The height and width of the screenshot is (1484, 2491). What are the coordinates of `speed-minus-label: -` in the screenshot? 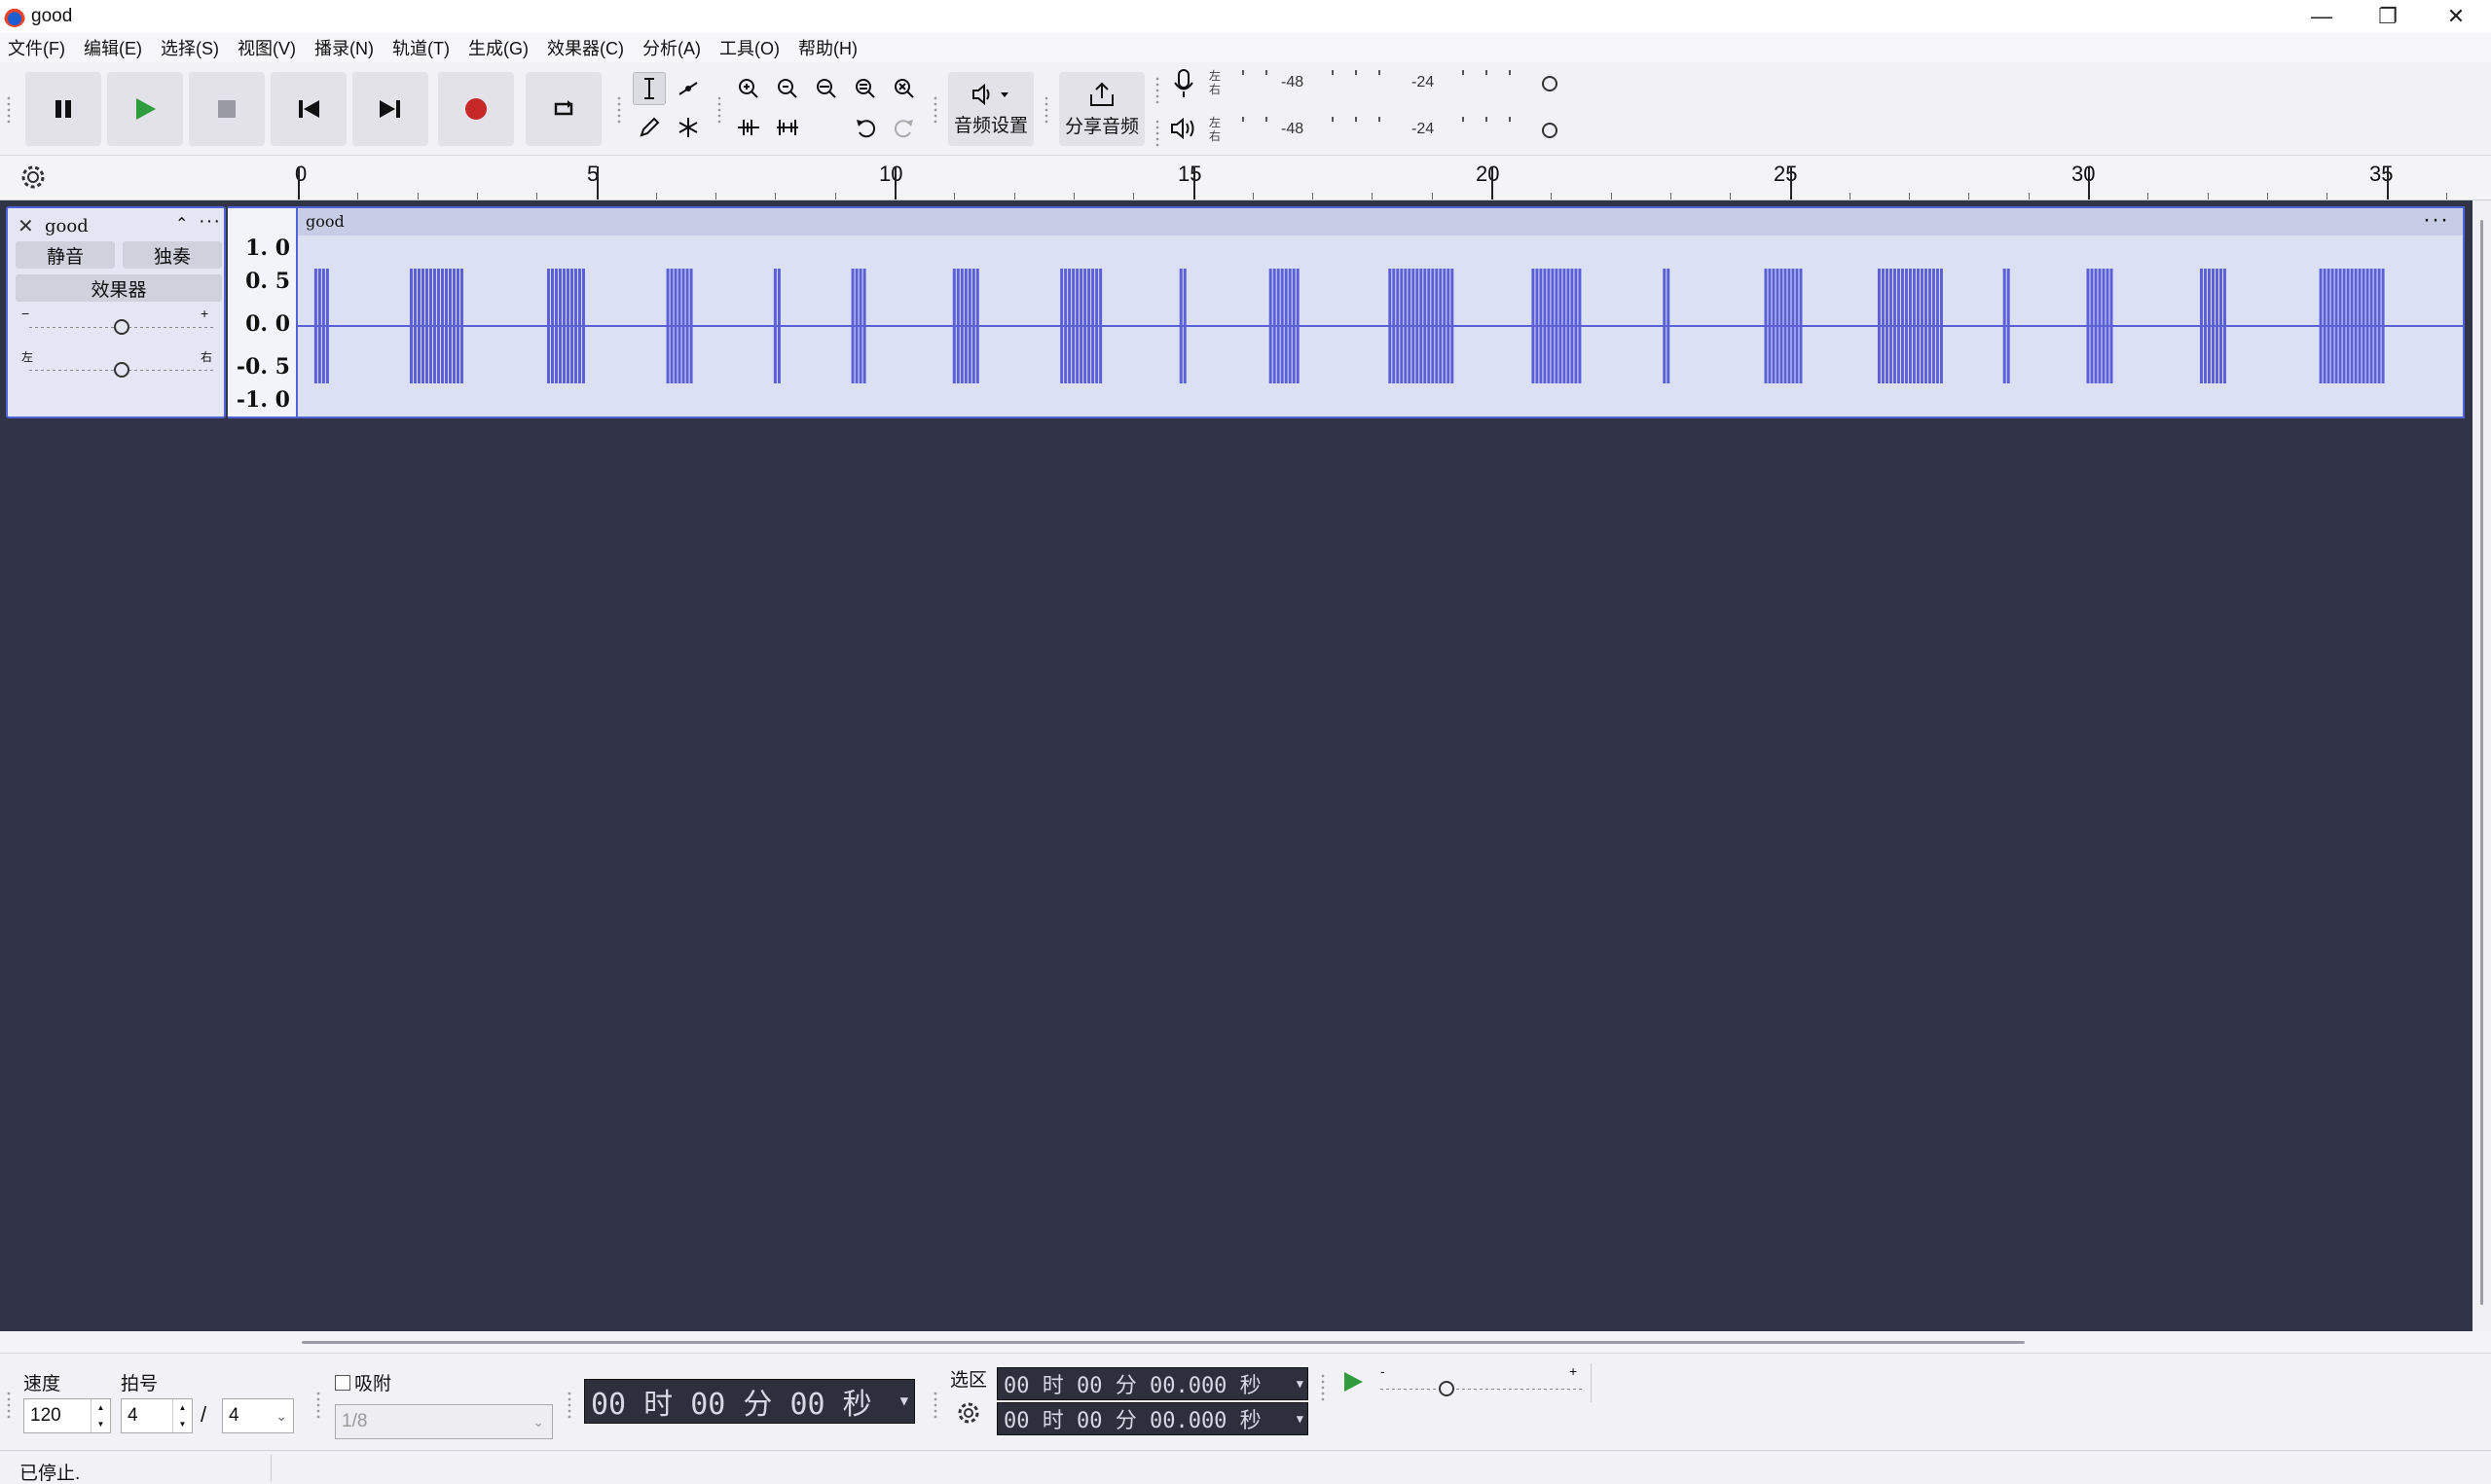 It's located at (1382, 1371).